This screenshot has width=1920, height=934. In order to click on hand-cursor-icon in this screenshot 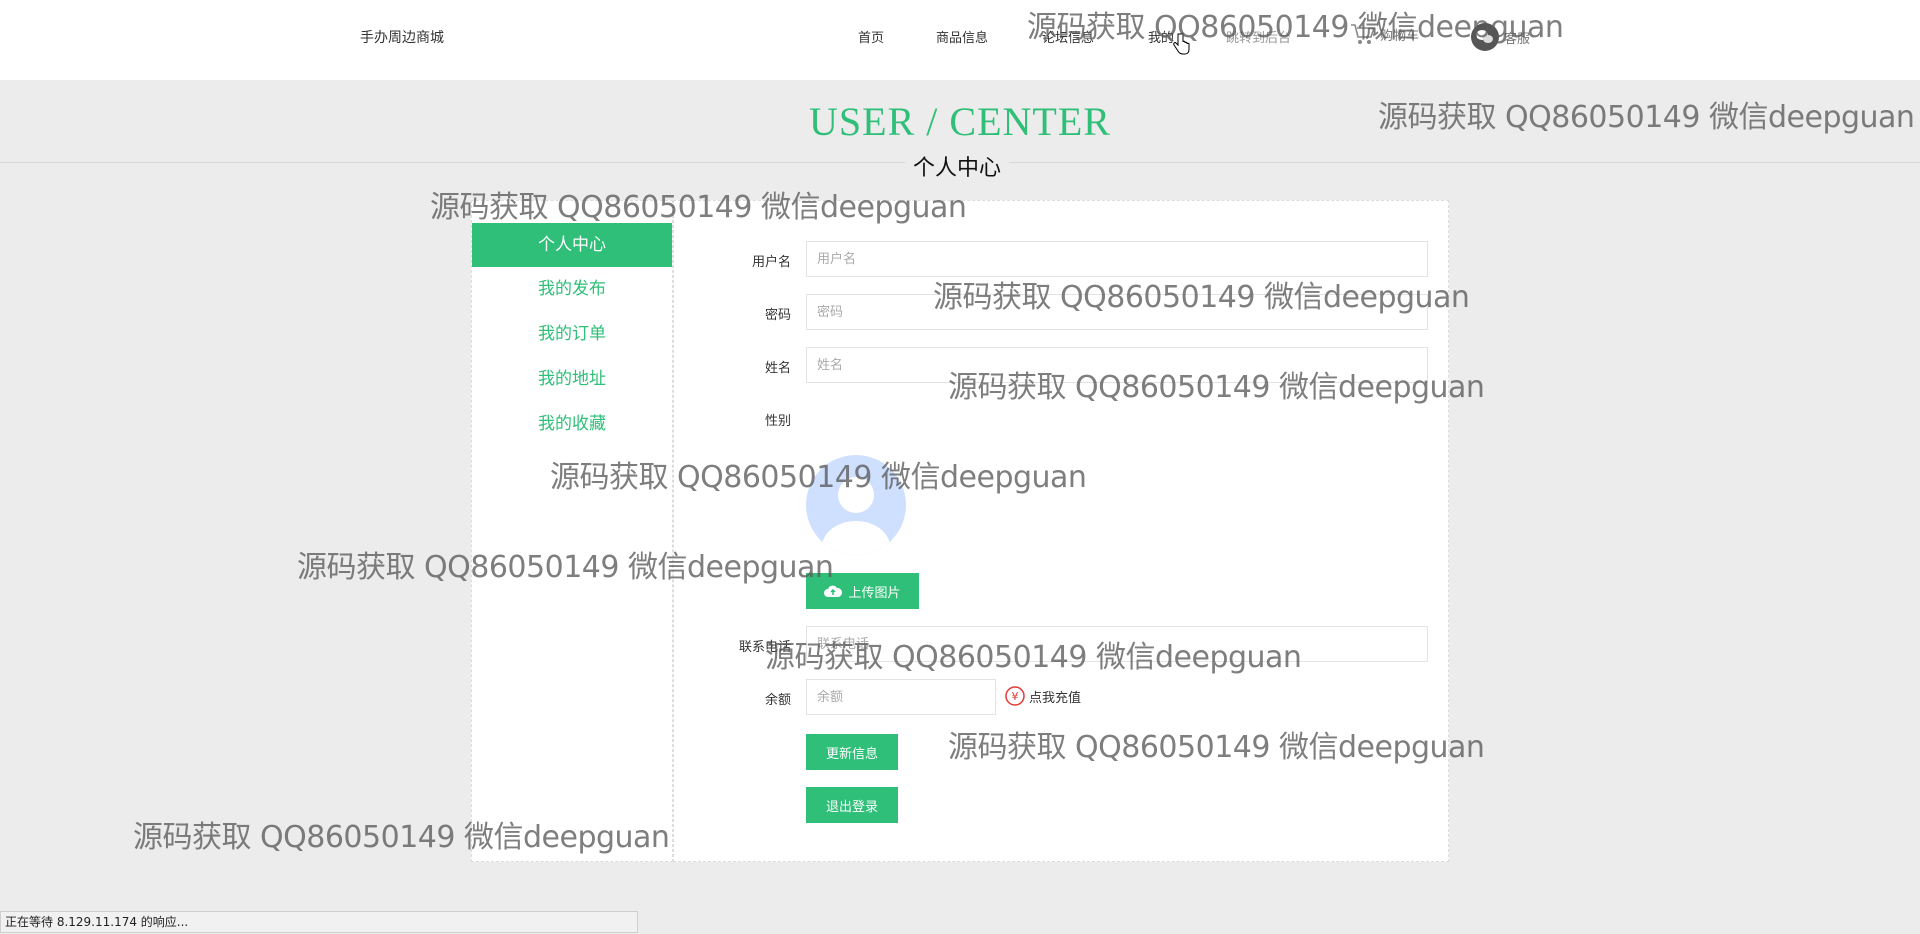, I will do `click(1181, 43)`.